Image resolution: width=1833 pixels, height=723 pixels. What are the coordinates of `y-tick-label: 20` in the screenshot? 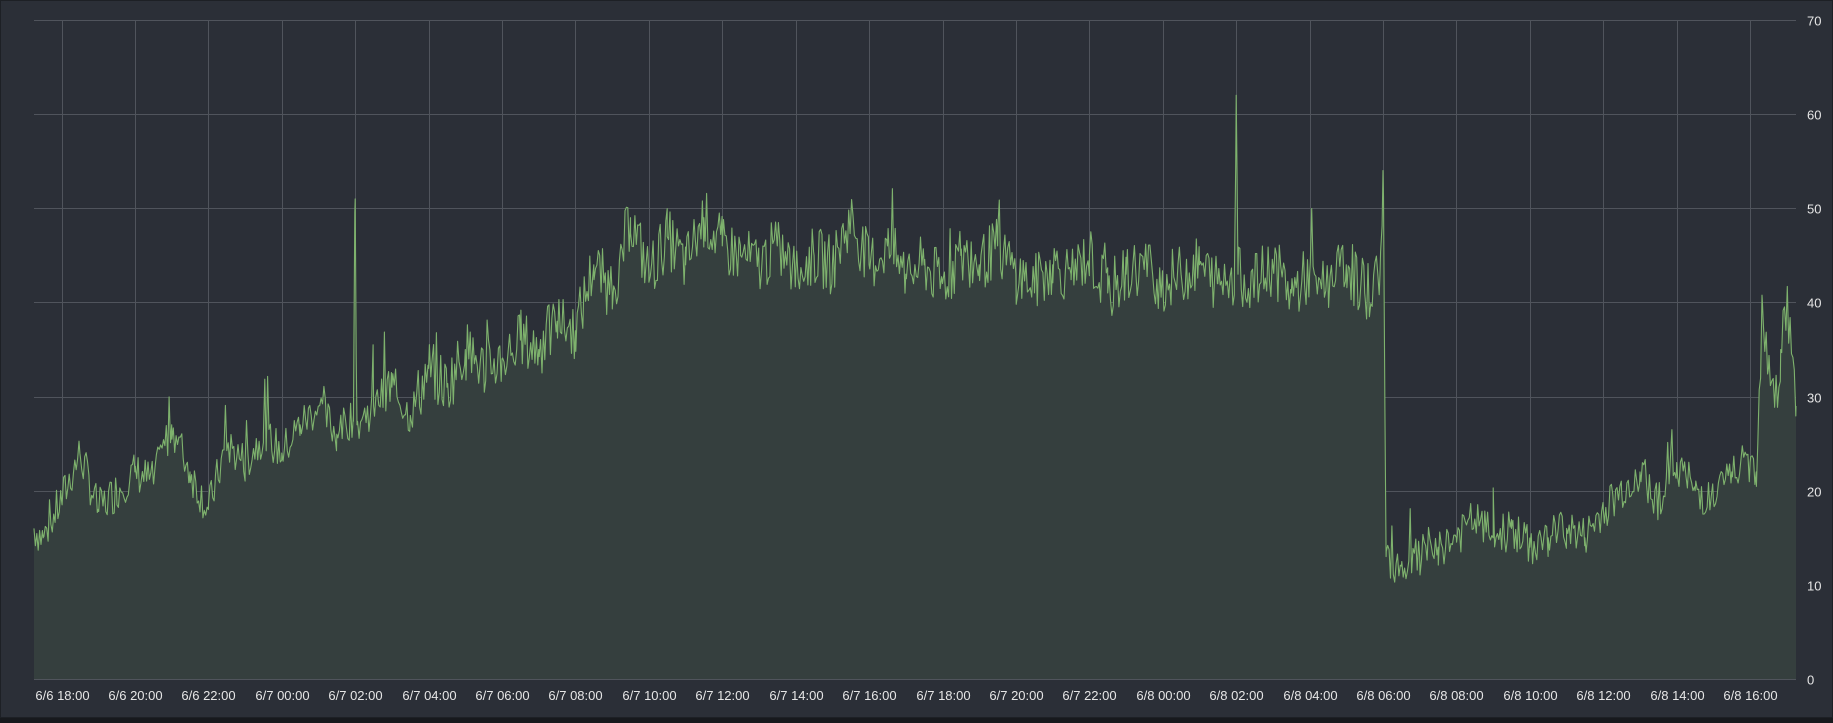 It's located at (1814, 492).